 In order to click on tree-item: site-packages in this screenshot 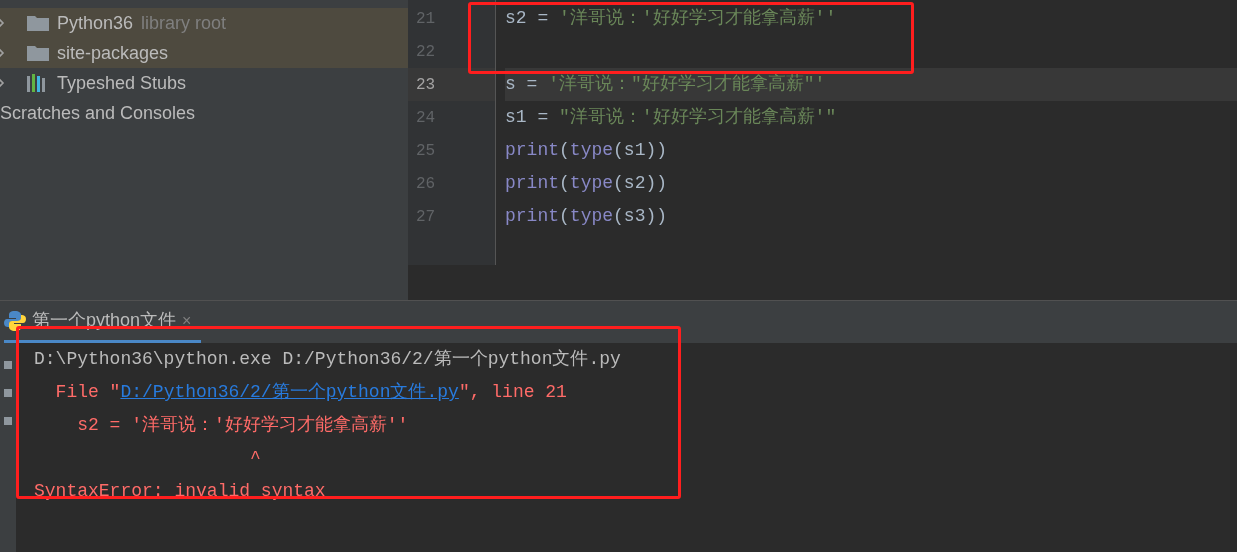, I will do `click(204, 53)`.